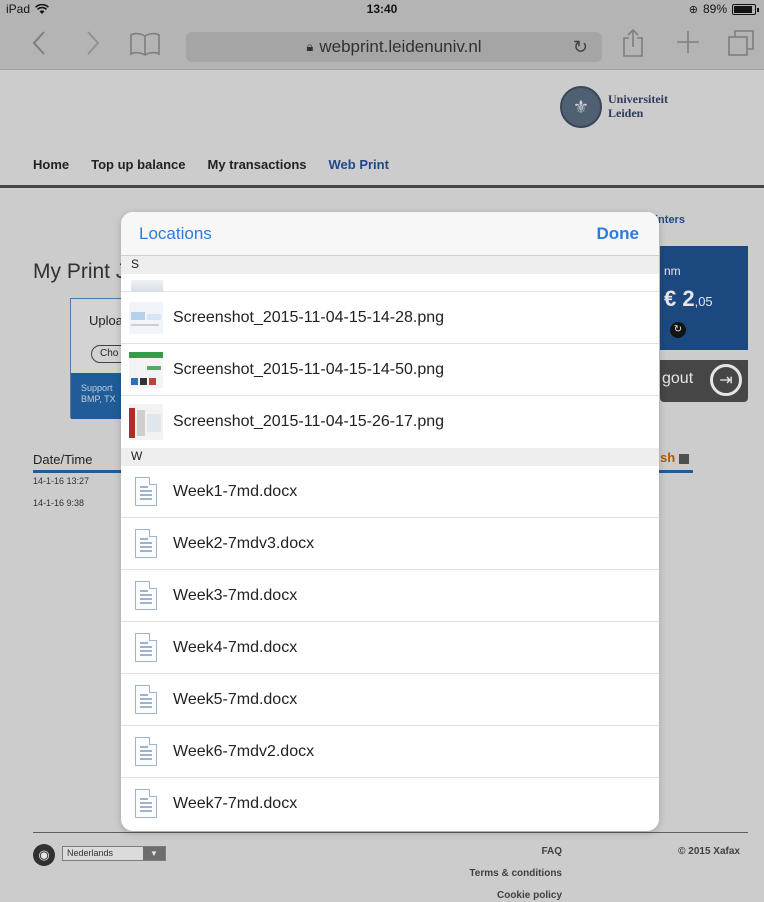 Image resolution: width=764 pixels, height=902 pixels. I want to click on file-row: Week6-7mdv2.docx, so click(390, 752).